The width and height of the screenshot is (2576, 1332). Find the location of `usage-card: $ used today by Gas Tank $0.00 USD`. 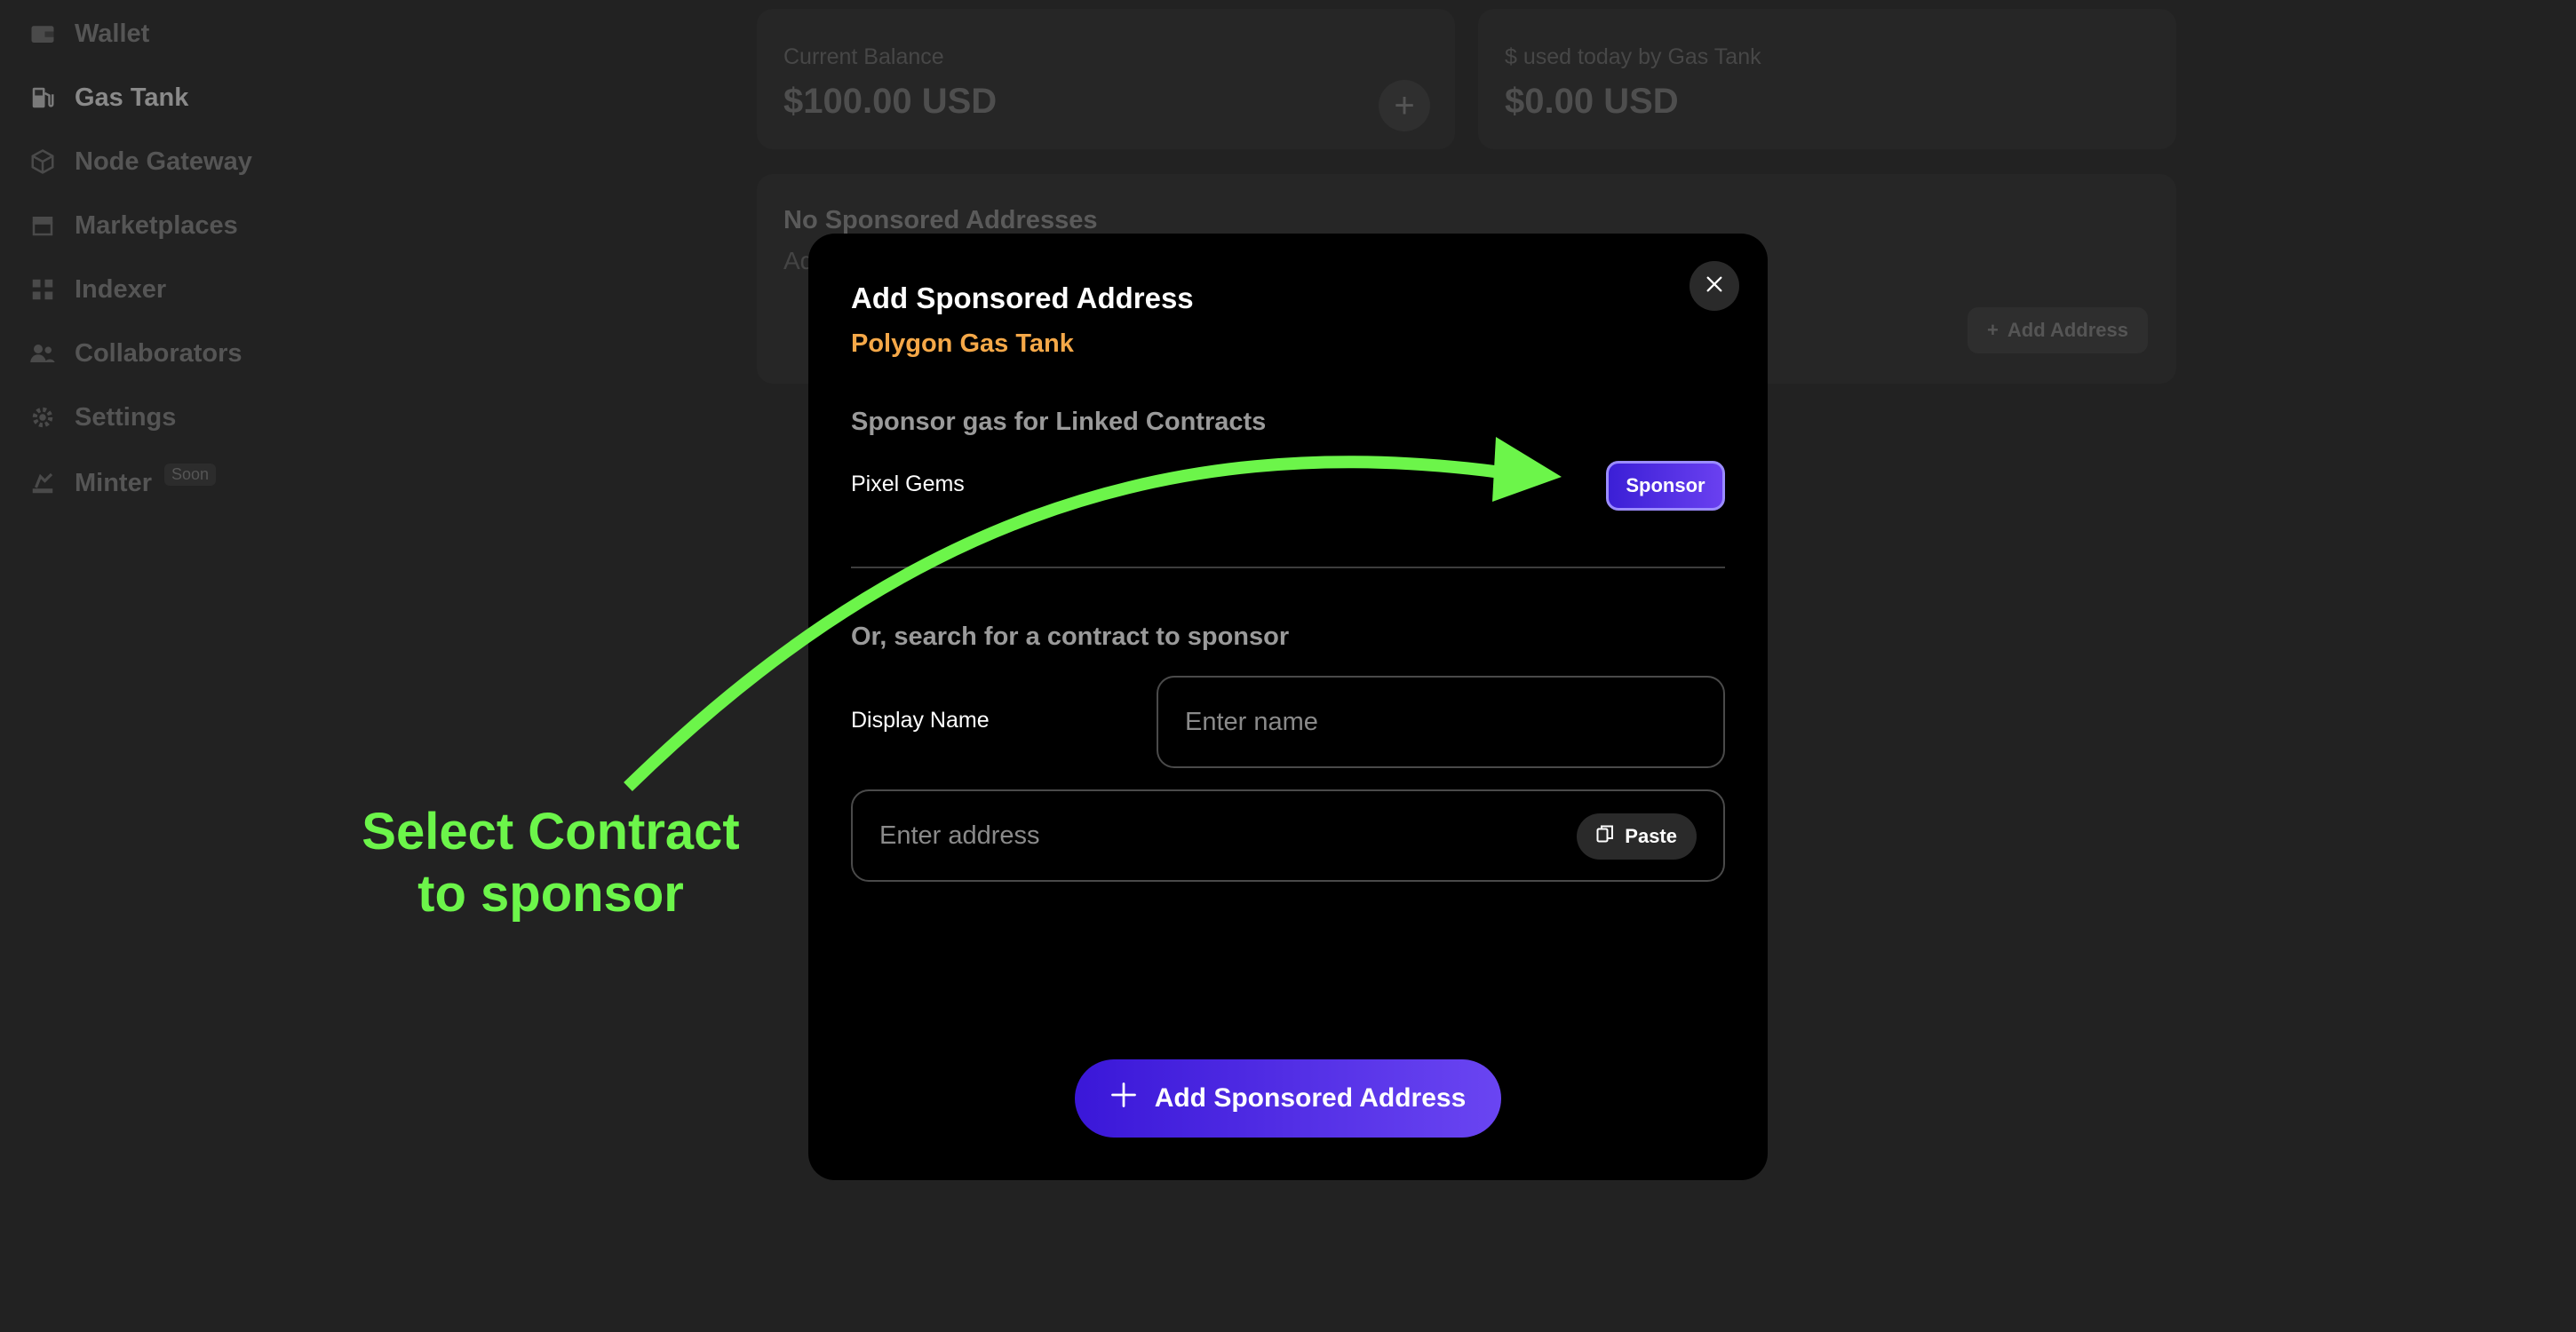

usage-card: $ used today by Gas Tank $0.00 USD is located at coordinates (1827, 79).